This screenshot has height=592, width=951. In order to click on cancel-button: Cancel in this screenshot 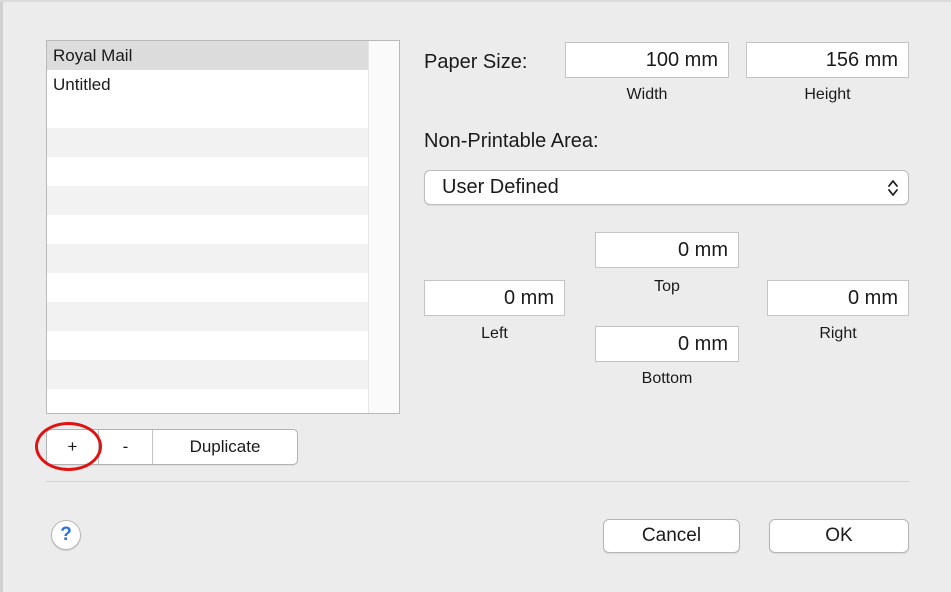, I will do `click(671, 536)`.